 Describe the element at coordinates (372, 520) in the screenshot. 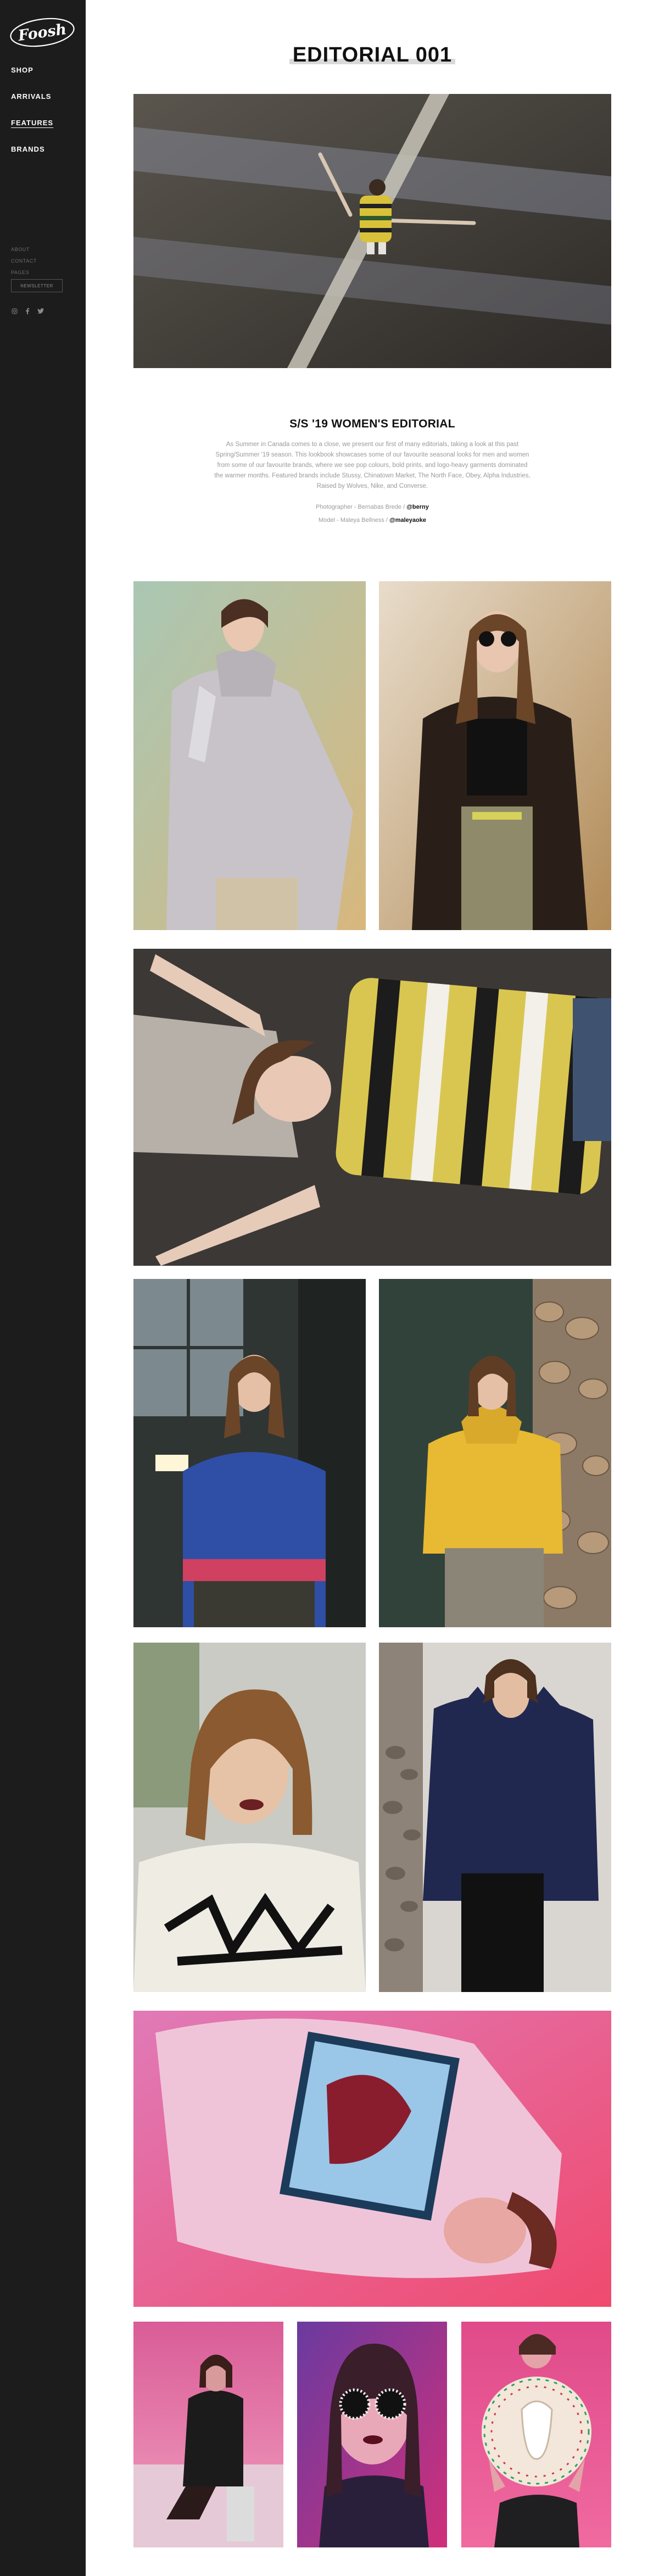

I see `model-credit: Model - Maleya Bellness / @maleyaoke` at that location.